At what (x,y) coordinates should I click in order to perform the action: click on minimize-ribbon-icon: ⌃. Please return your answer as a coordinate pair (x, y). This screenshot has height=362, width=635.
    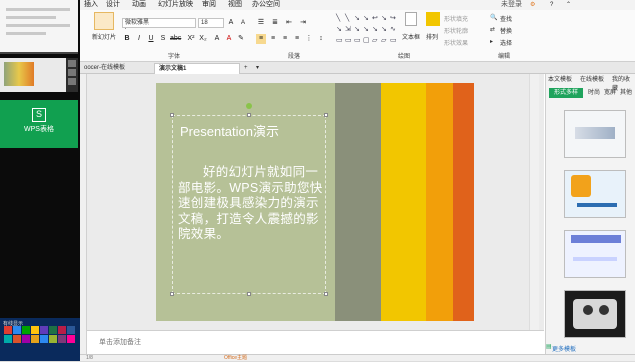
    Looking at the image, I should click on (568, 5).